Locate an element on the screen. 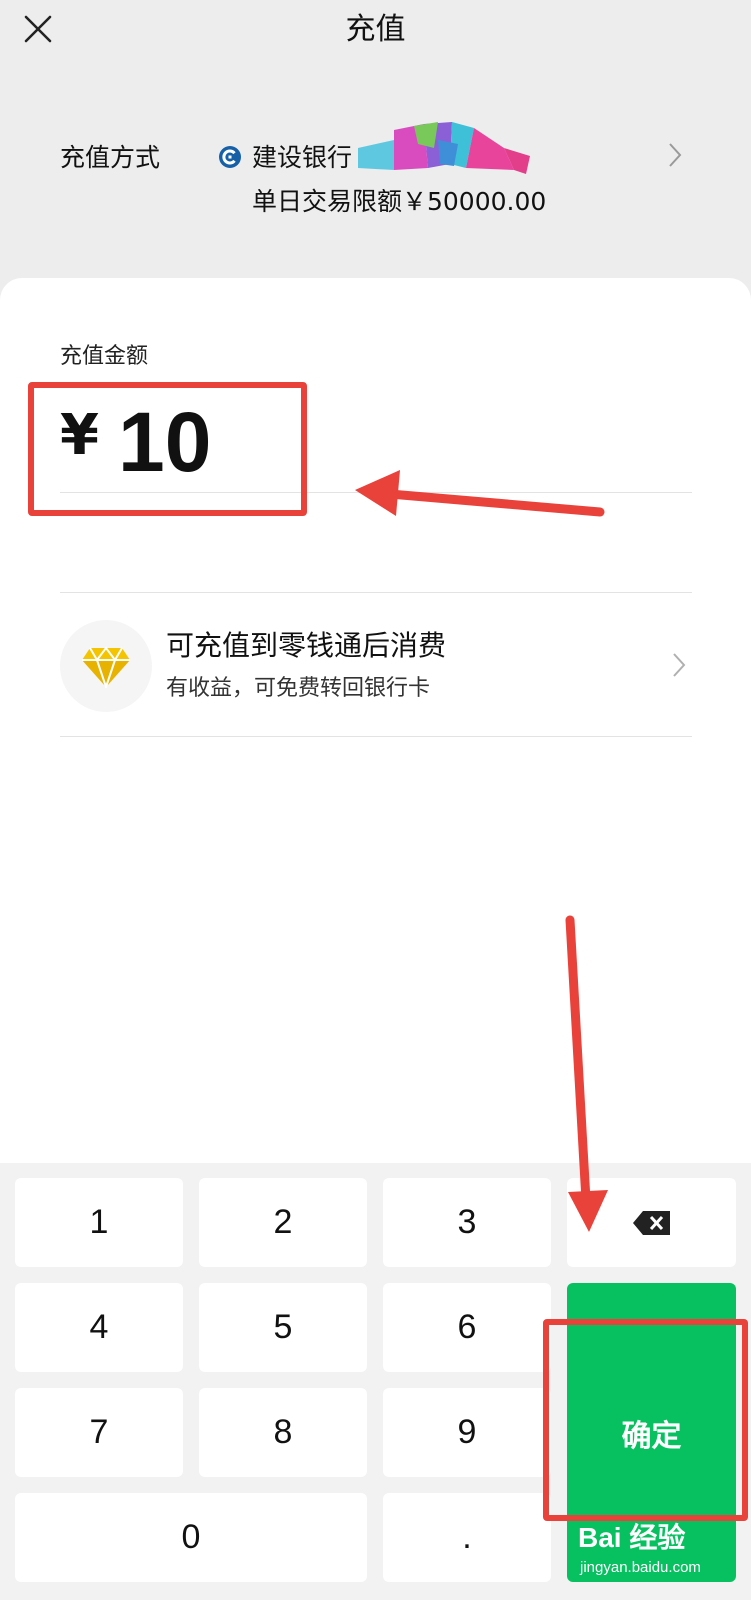  backspace-key is located at coordinates (651, 1222).